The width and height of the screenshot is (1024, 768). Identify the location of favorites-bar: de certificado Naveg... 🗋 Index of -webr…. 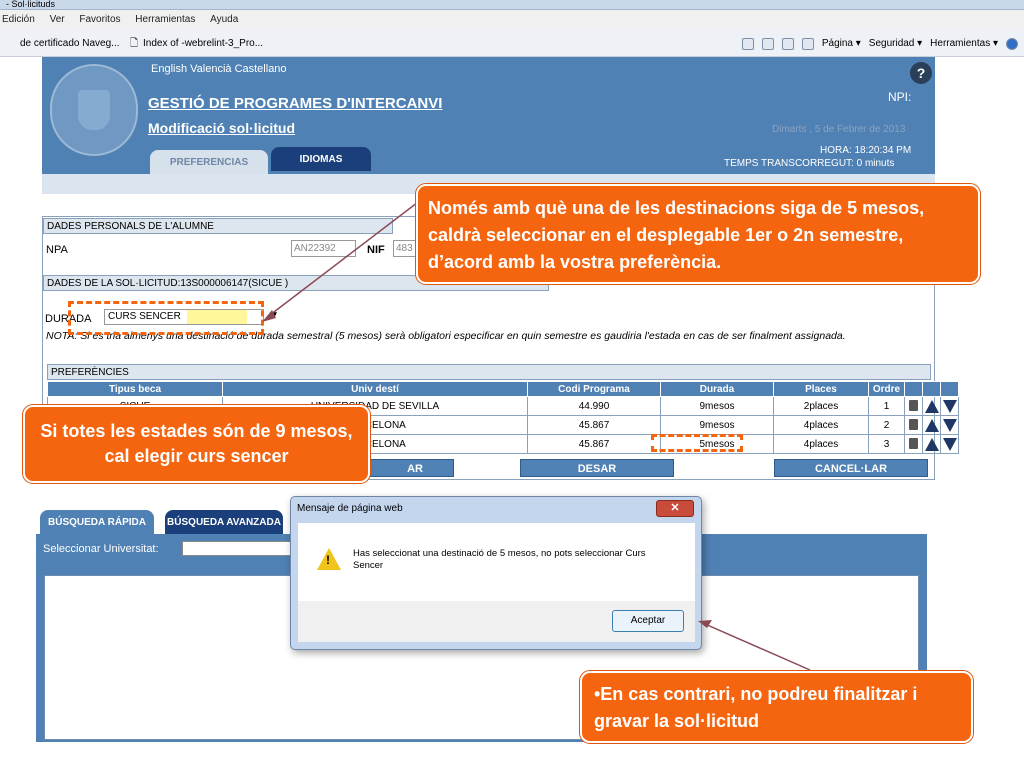
(512, 43).